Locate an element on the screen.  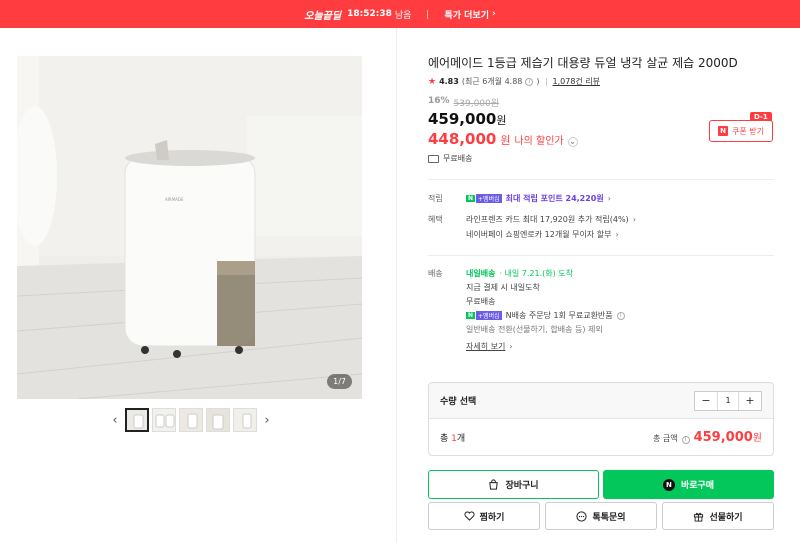
delivery-details-link: 자세히 보기 › is located at coordinates (489, 346).